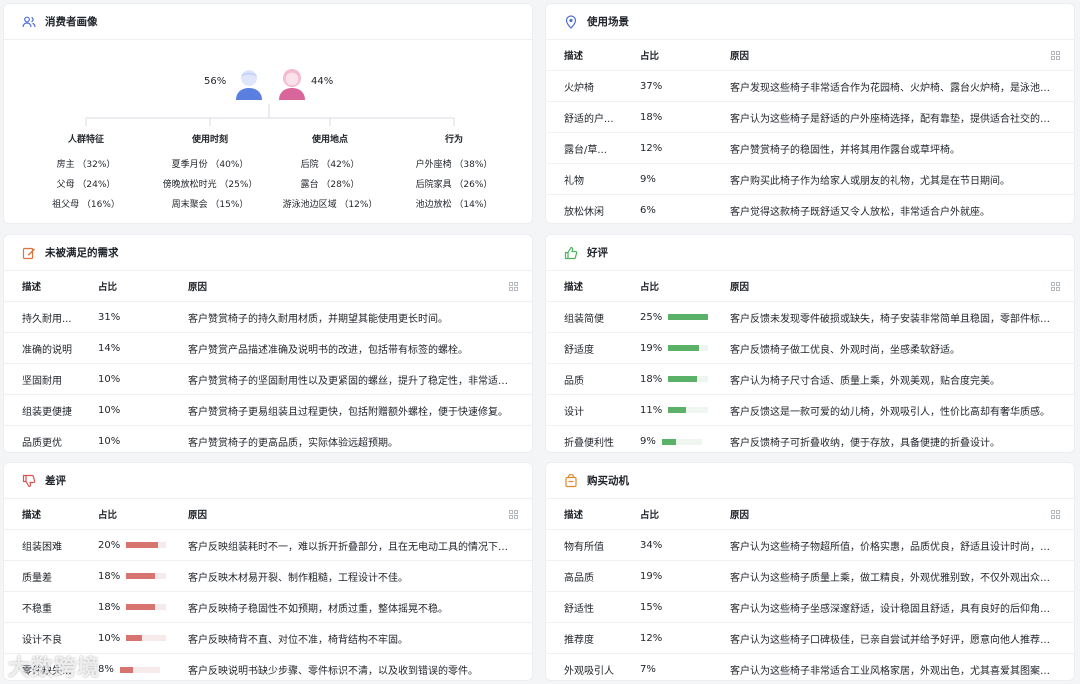  What do you see at coordinates (651, 410) in the screenshot?
I see `row-pct: 11%` at bounding box center [651, 410].